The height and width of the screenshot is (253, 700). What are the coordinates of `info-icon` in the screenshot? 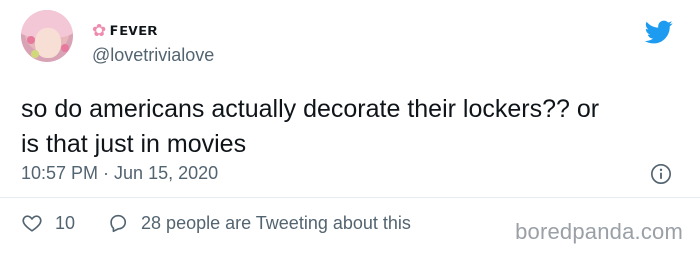 It's located at (661, 174).